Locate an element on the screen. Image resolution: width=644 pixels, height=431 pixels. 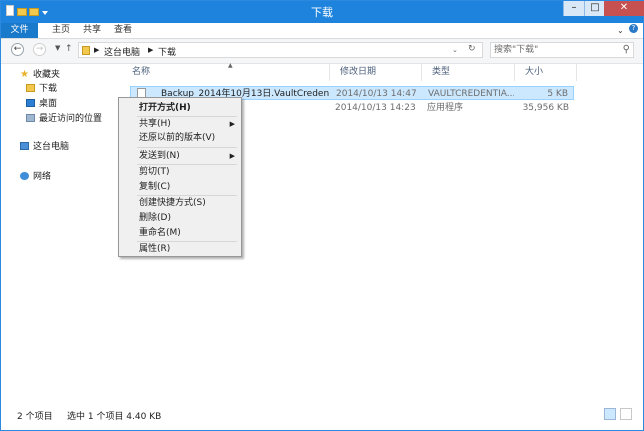
expand-ribbon-icon: ⌄ is located at coordinates (620, 30).